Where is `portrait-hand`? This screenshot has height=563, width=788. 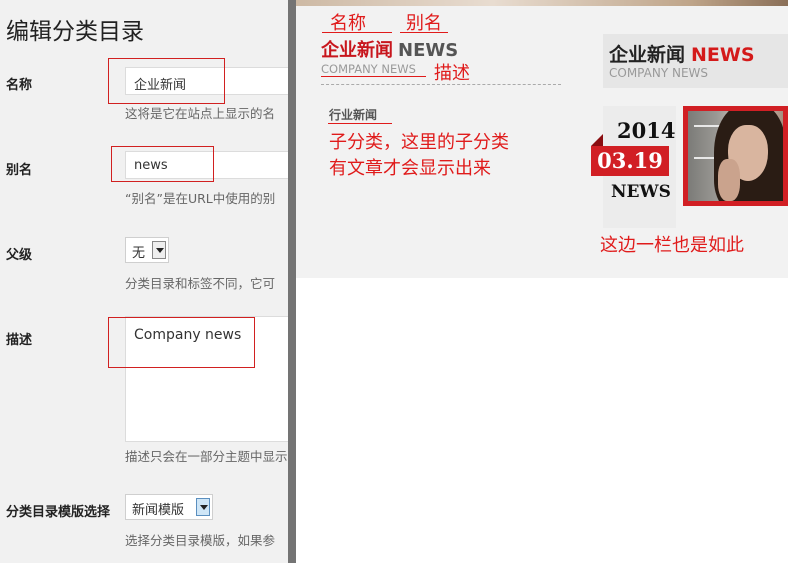 portrait-hand is located at coordinates (729, 180).